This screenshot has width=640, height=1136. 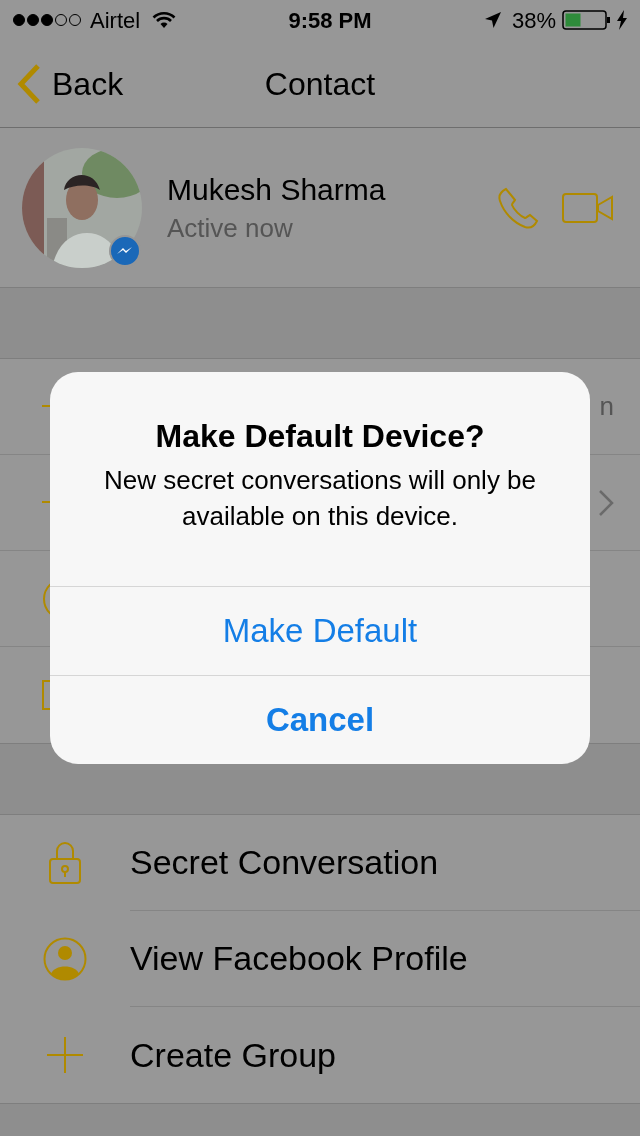 I want to click on profile-icon, so click(x=65, y=959).